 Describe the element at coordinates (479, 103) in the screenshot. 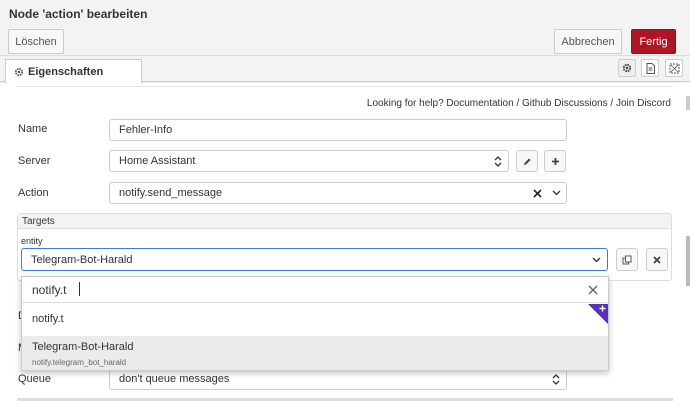

I see `documentation-link: Documentation` at that location.